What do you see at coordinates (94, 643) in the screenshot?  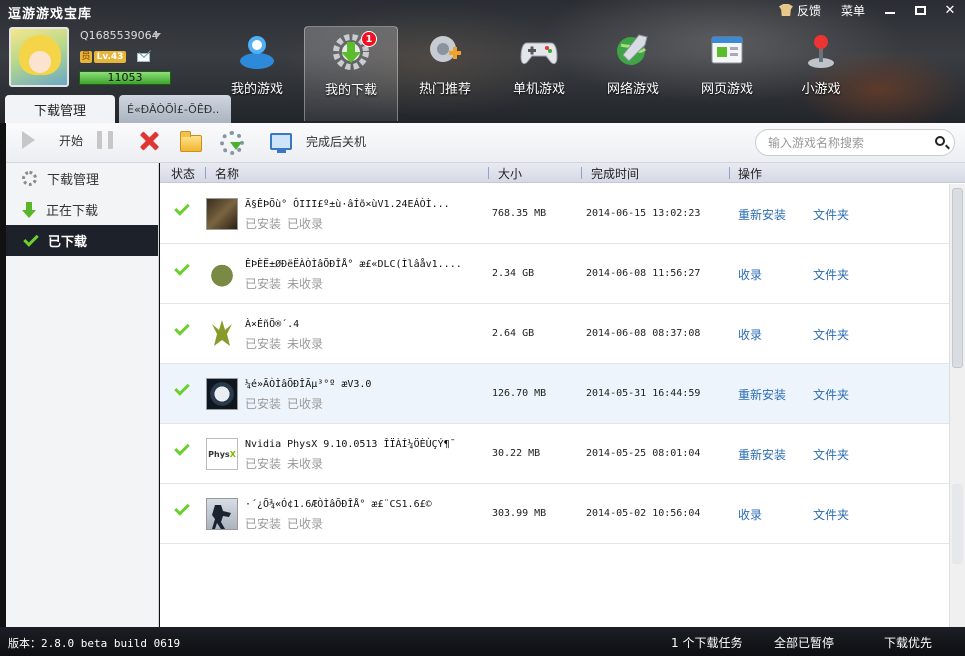 I see `version-text: 版本：2.8.0 beta build 0619` at bounding box center [94, 643].